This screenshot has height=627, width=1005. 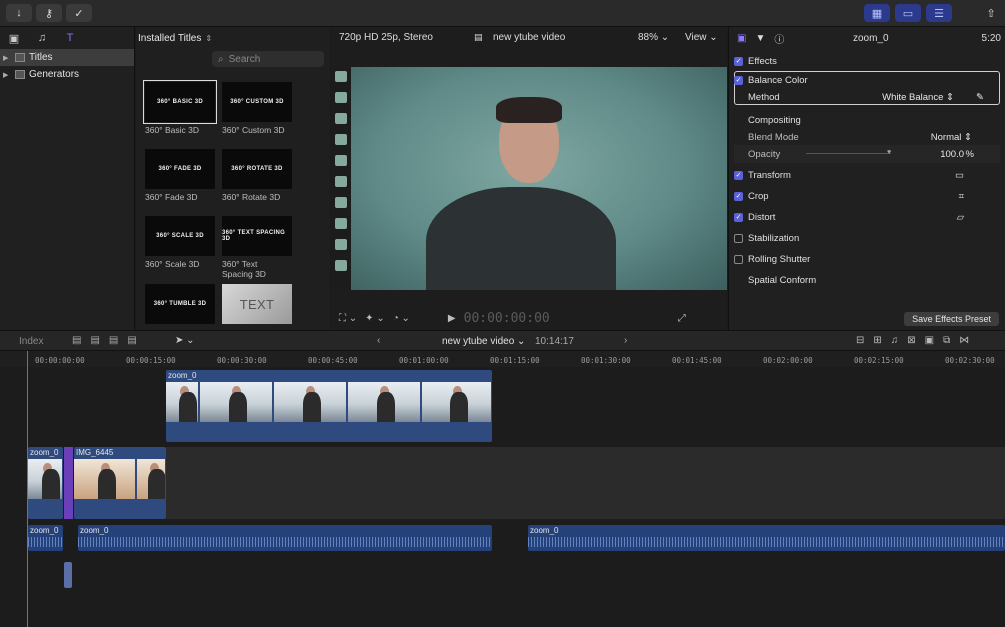 I want to click on info-icon: ⓘ, so click(x=779, y=38).